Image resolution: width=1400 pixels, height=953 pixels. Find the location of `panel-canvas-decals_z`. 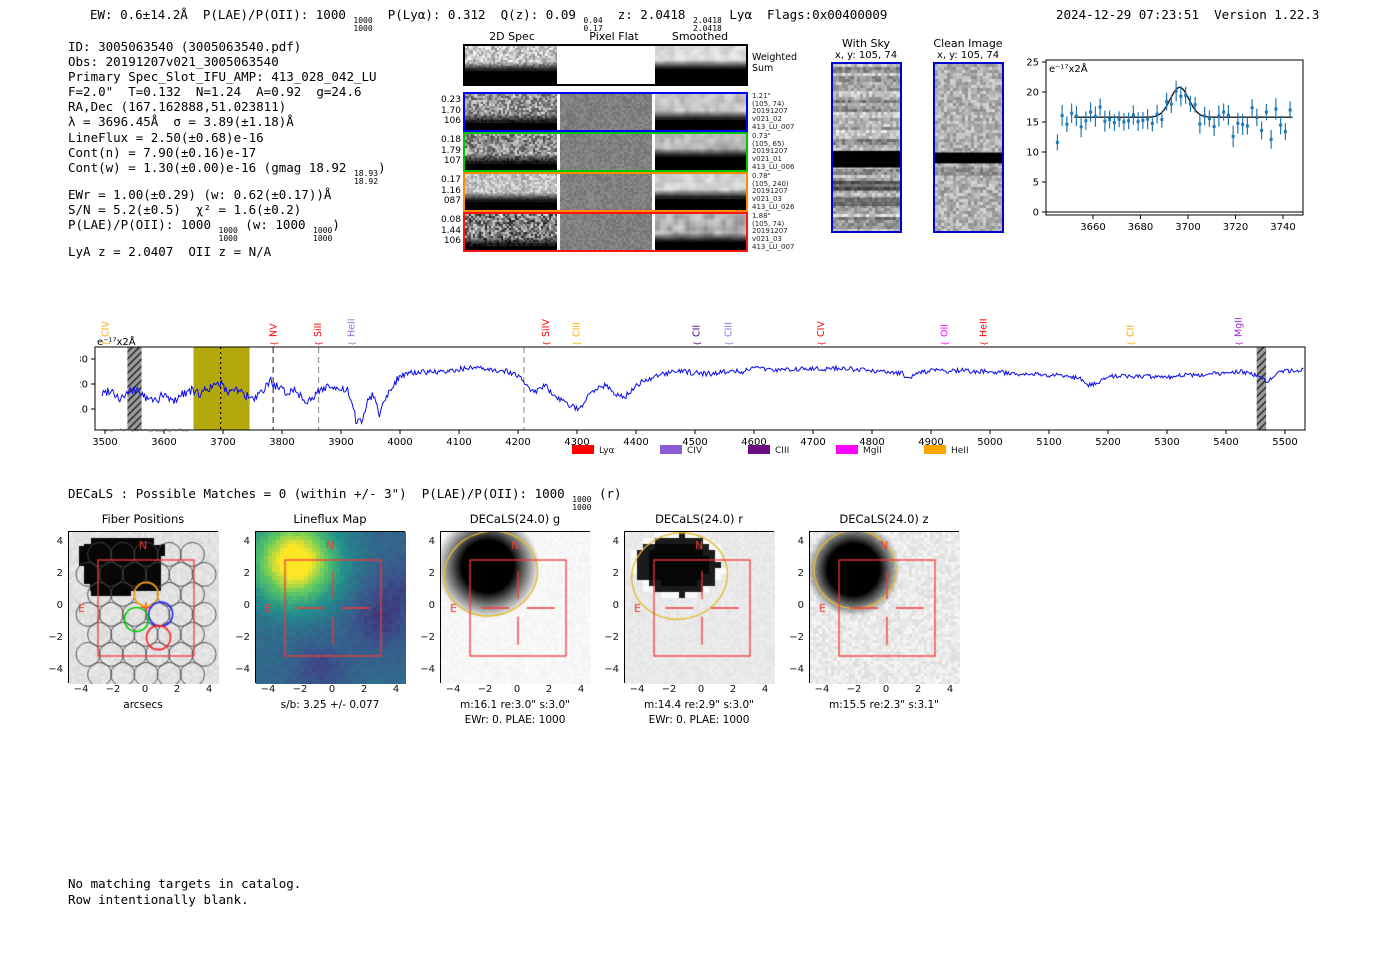

panel-canvas-decals_z is located at coordinates (885, 608).